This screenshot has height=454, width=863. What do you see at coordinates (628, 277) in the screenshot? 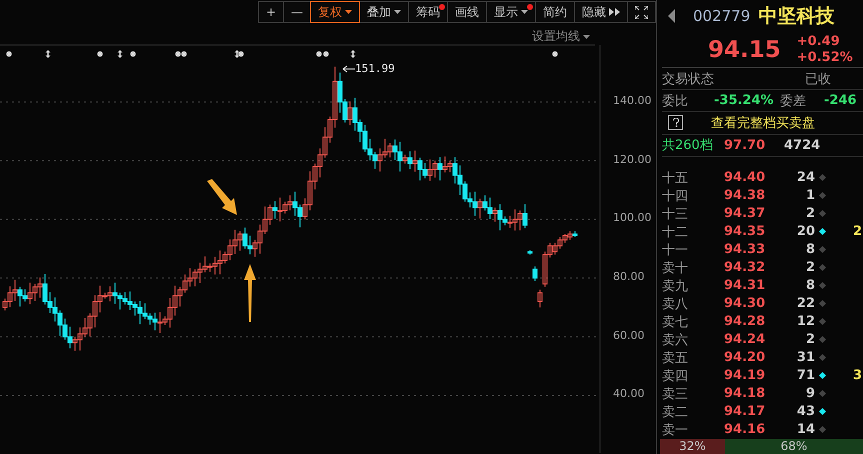
I see `axis-label: 80.00` at bounding box center [628, 277].